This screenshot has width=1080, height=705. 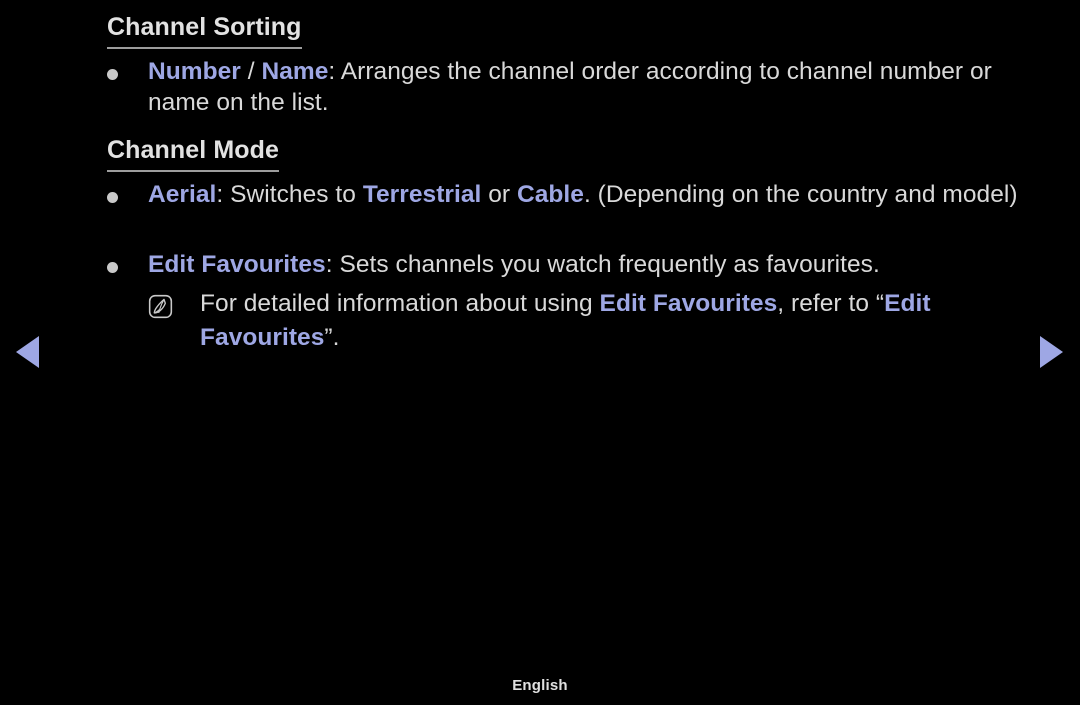 What do you see at coordinates (800, 194) in the screenshot?
I see `list-item-aerial-body-3: . (Depending on the country and model)` at bounding box center [800, 194].